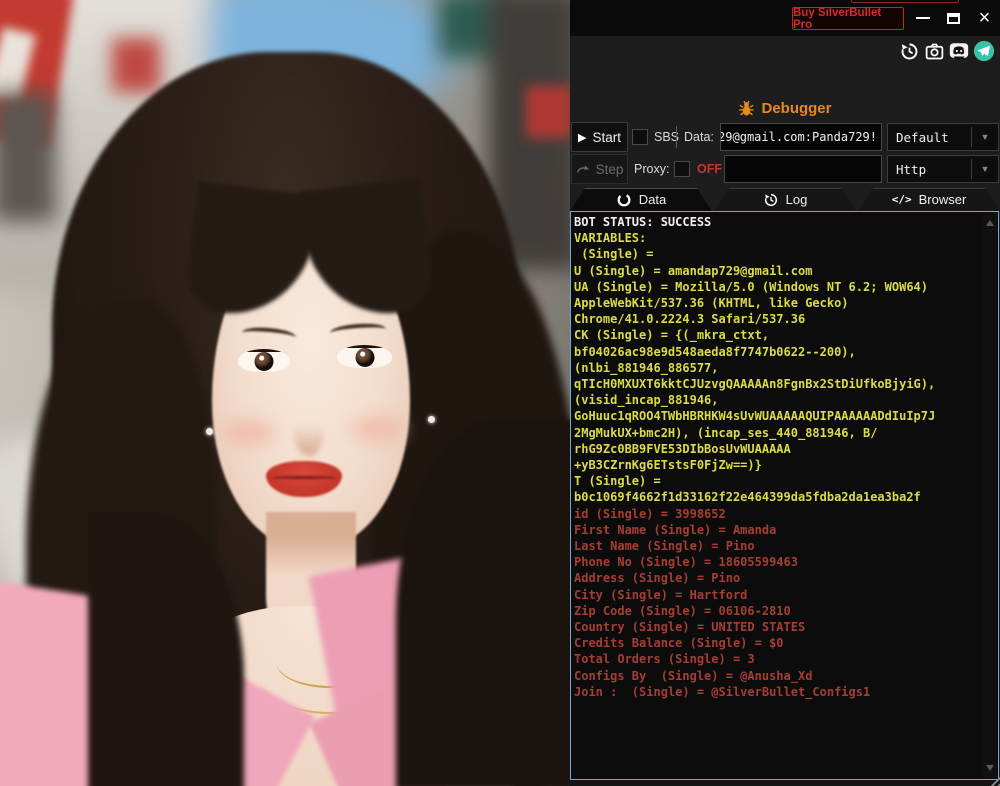 Image resolution: width=1000 pixels, height=786 pixels. I want to click on proxy-label: Proxy:, so click(652, 169).